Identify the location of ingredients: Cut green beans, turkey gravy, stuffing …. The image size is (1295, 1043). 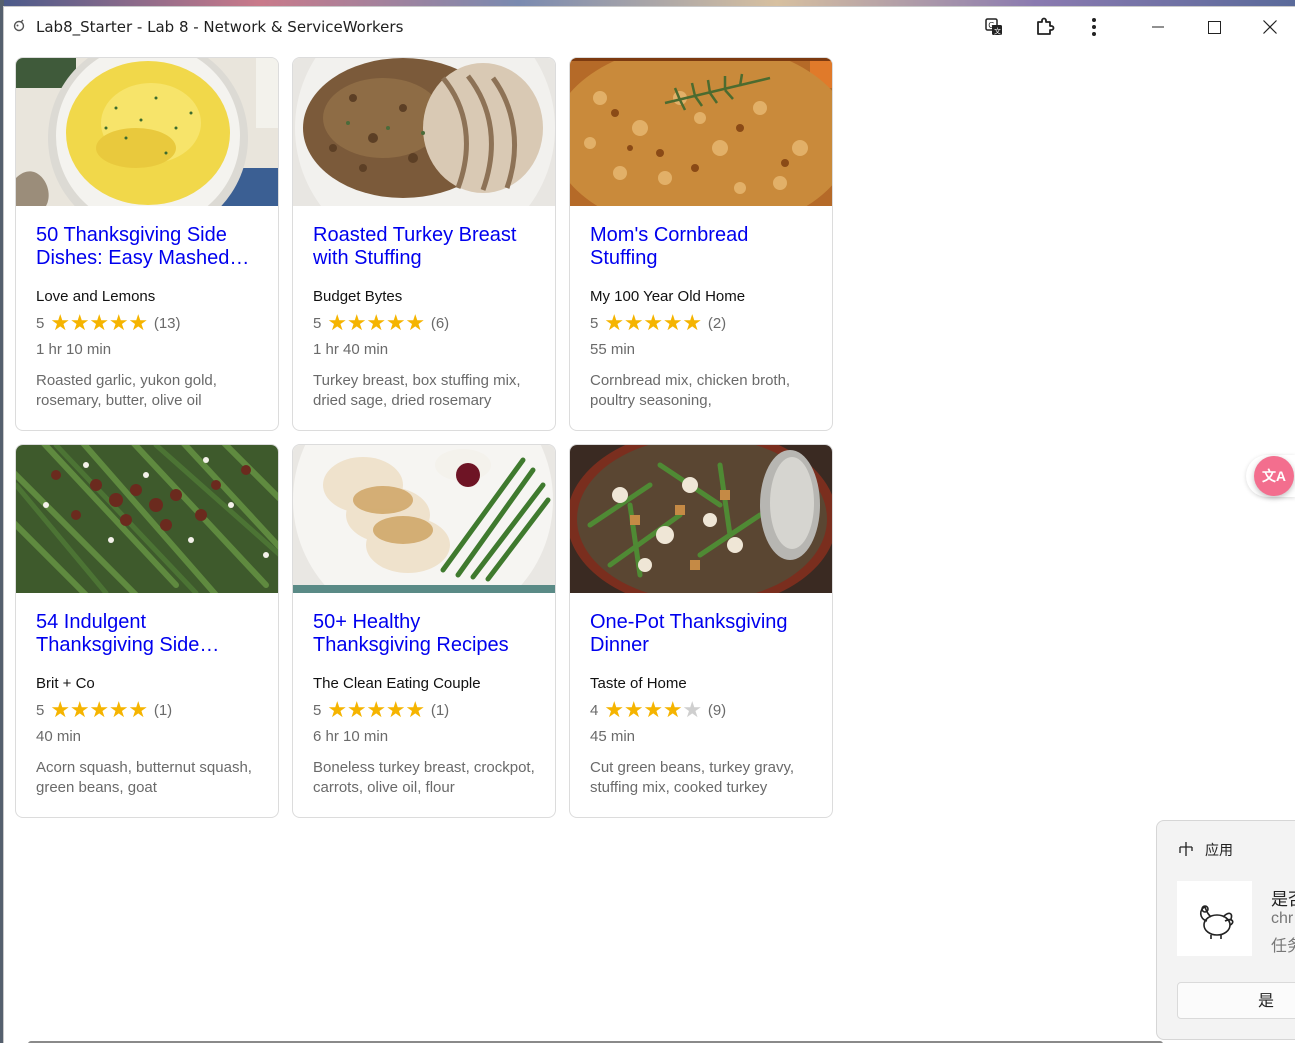
(692, 777).